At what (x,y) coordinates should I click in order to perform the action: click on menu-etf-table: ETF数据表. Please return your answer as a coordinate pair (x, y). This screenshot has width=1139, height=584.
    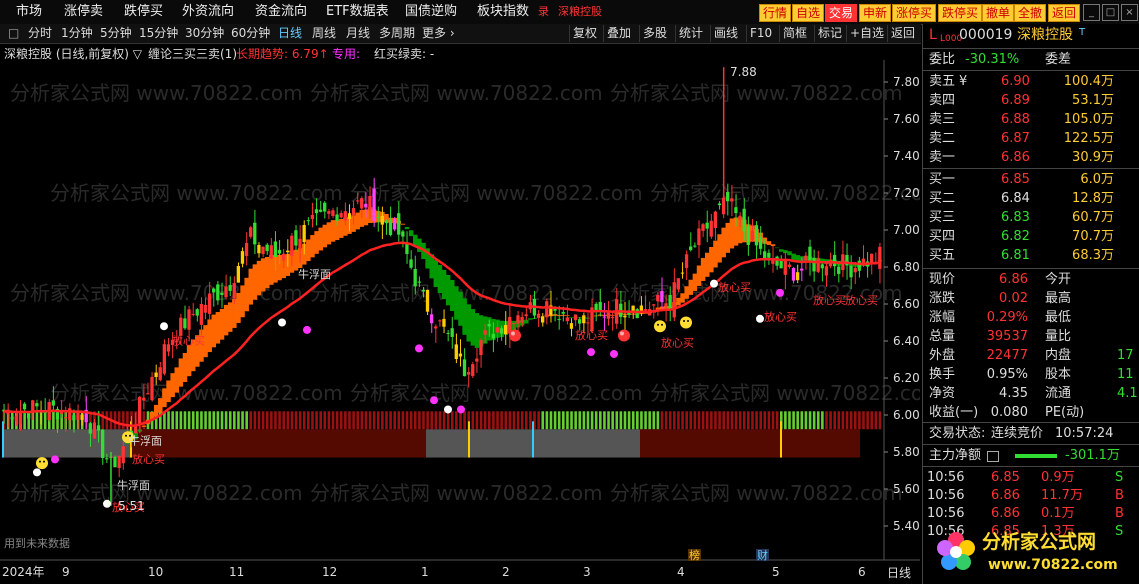
    Looking at the image, I should click on (357, 12).